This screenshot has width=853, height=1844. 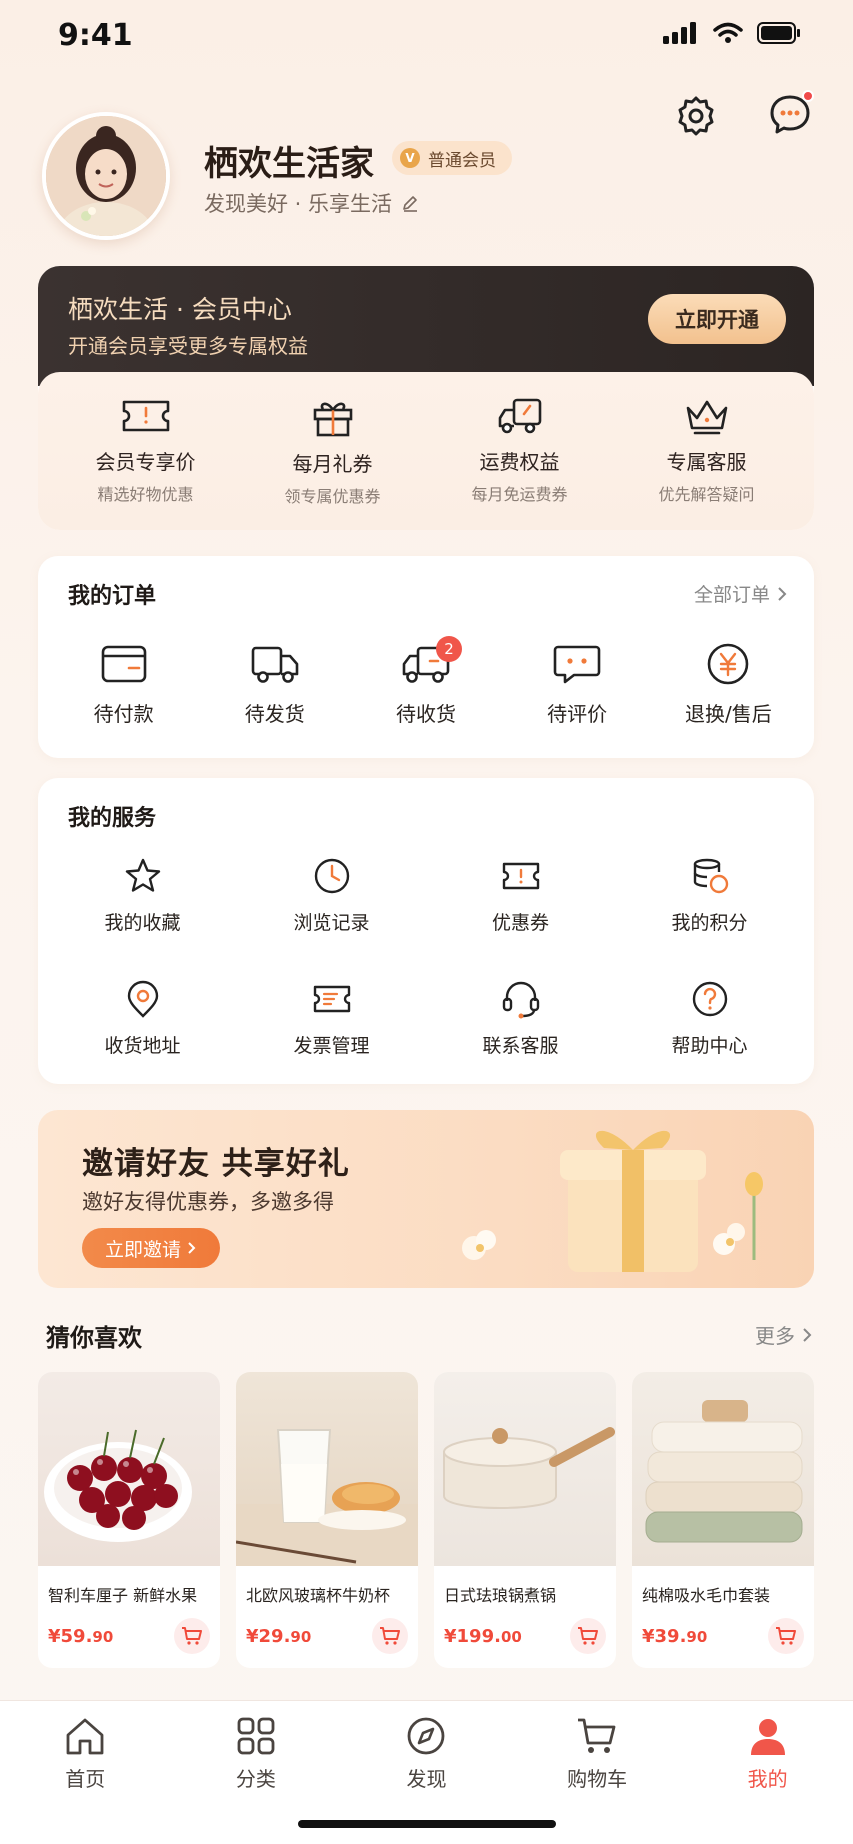 I want to click on tab-home: 首页, so click(x=85, y=1753).